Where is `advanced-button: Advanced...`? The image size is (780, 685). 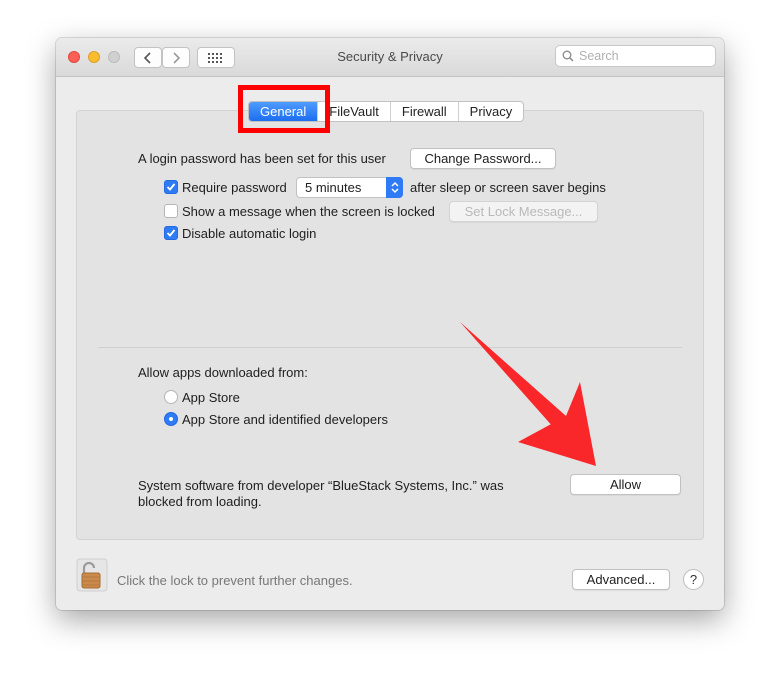 advanced-button: Advanced... is located at coordinates (621, 579).